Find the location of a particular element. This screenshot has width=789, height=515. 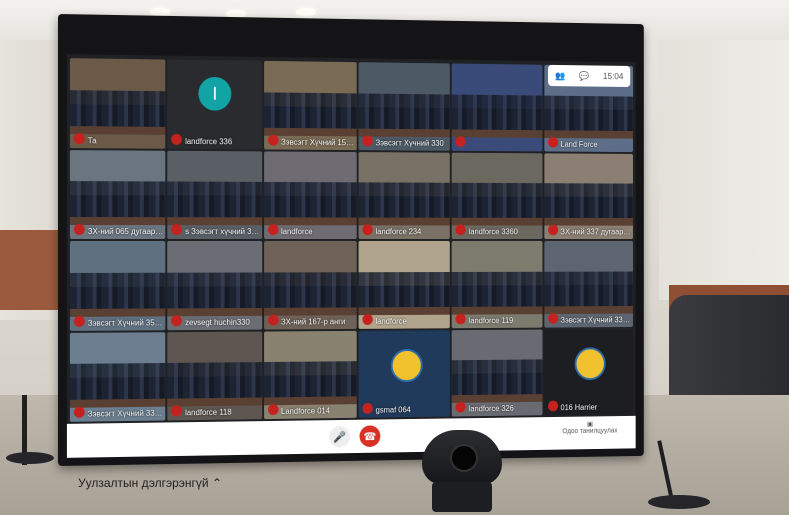

chat-icon: 💬 is located at coordinates (584, 76).